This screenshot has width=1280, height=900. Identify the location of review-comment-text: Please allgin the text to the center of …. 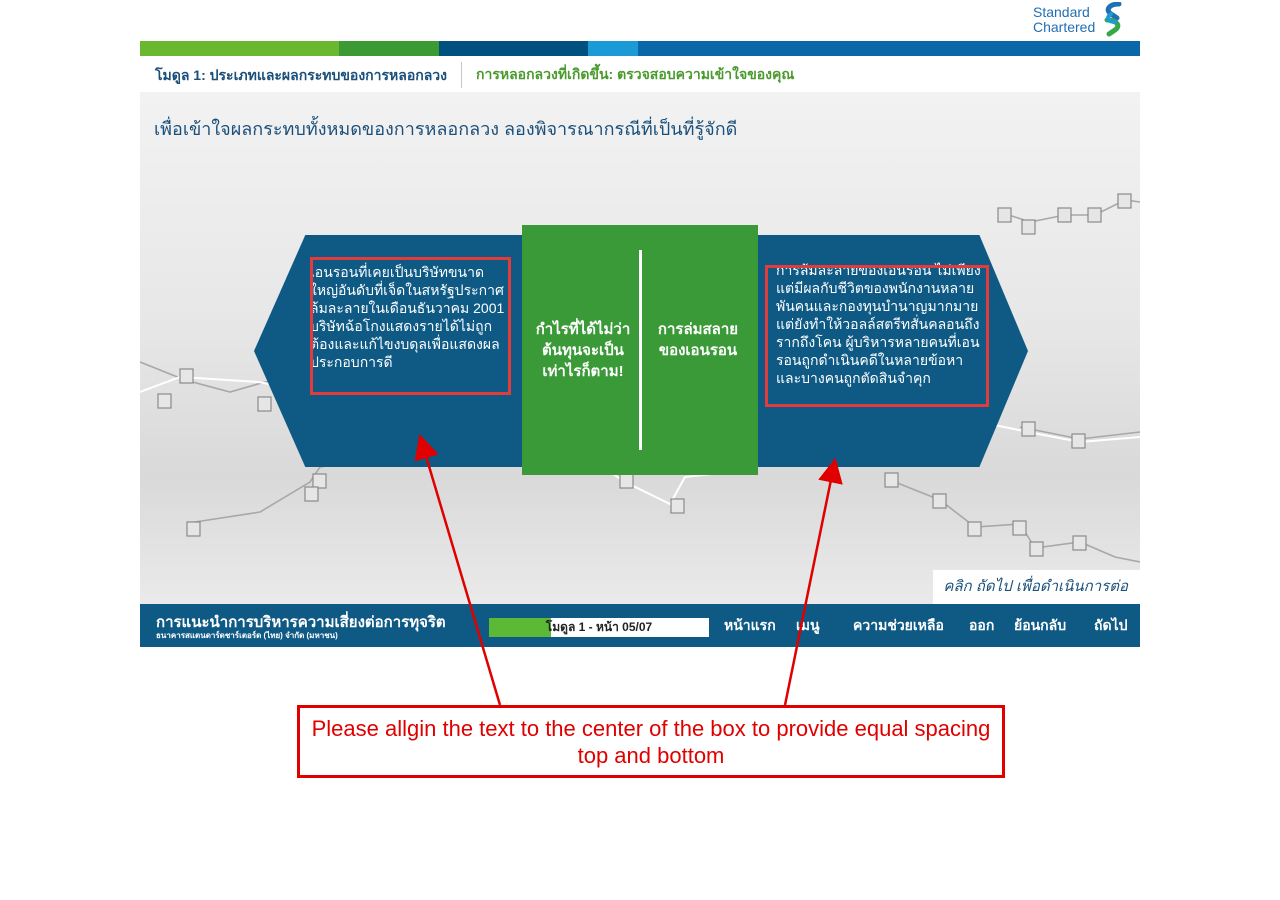
(651, 741).